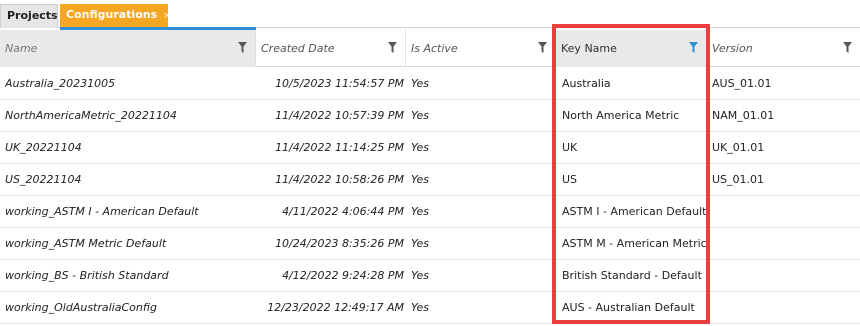 This screenshot has height=326, width=860. What do you see at coordinates (339, 115) in the screenshot?
I see `cell-created-date: 11/4/2022 10:57:39 PM` at bounding box center [339, 115].